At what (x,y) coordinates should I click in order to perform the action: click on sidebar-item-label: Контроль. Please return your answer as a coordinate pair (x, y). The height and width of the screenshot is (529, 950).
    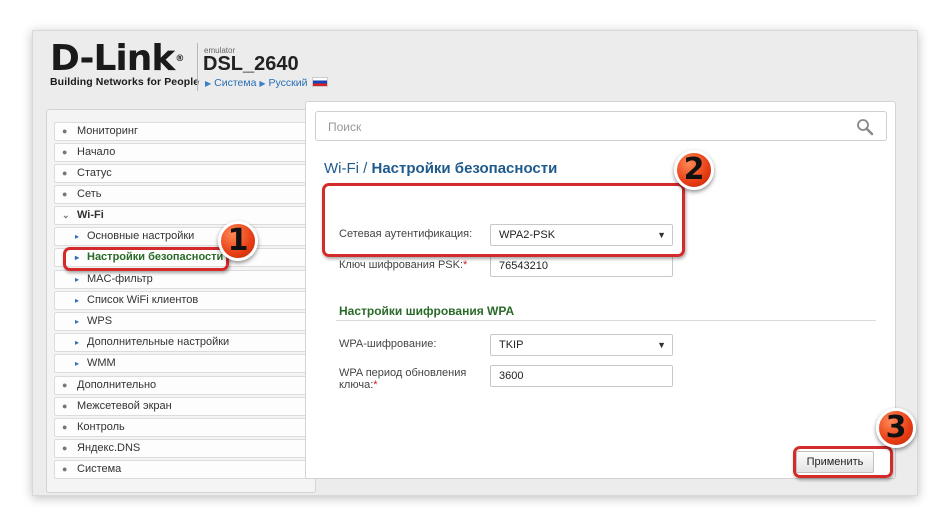
    Looking at the image, I should click on (101, 427).